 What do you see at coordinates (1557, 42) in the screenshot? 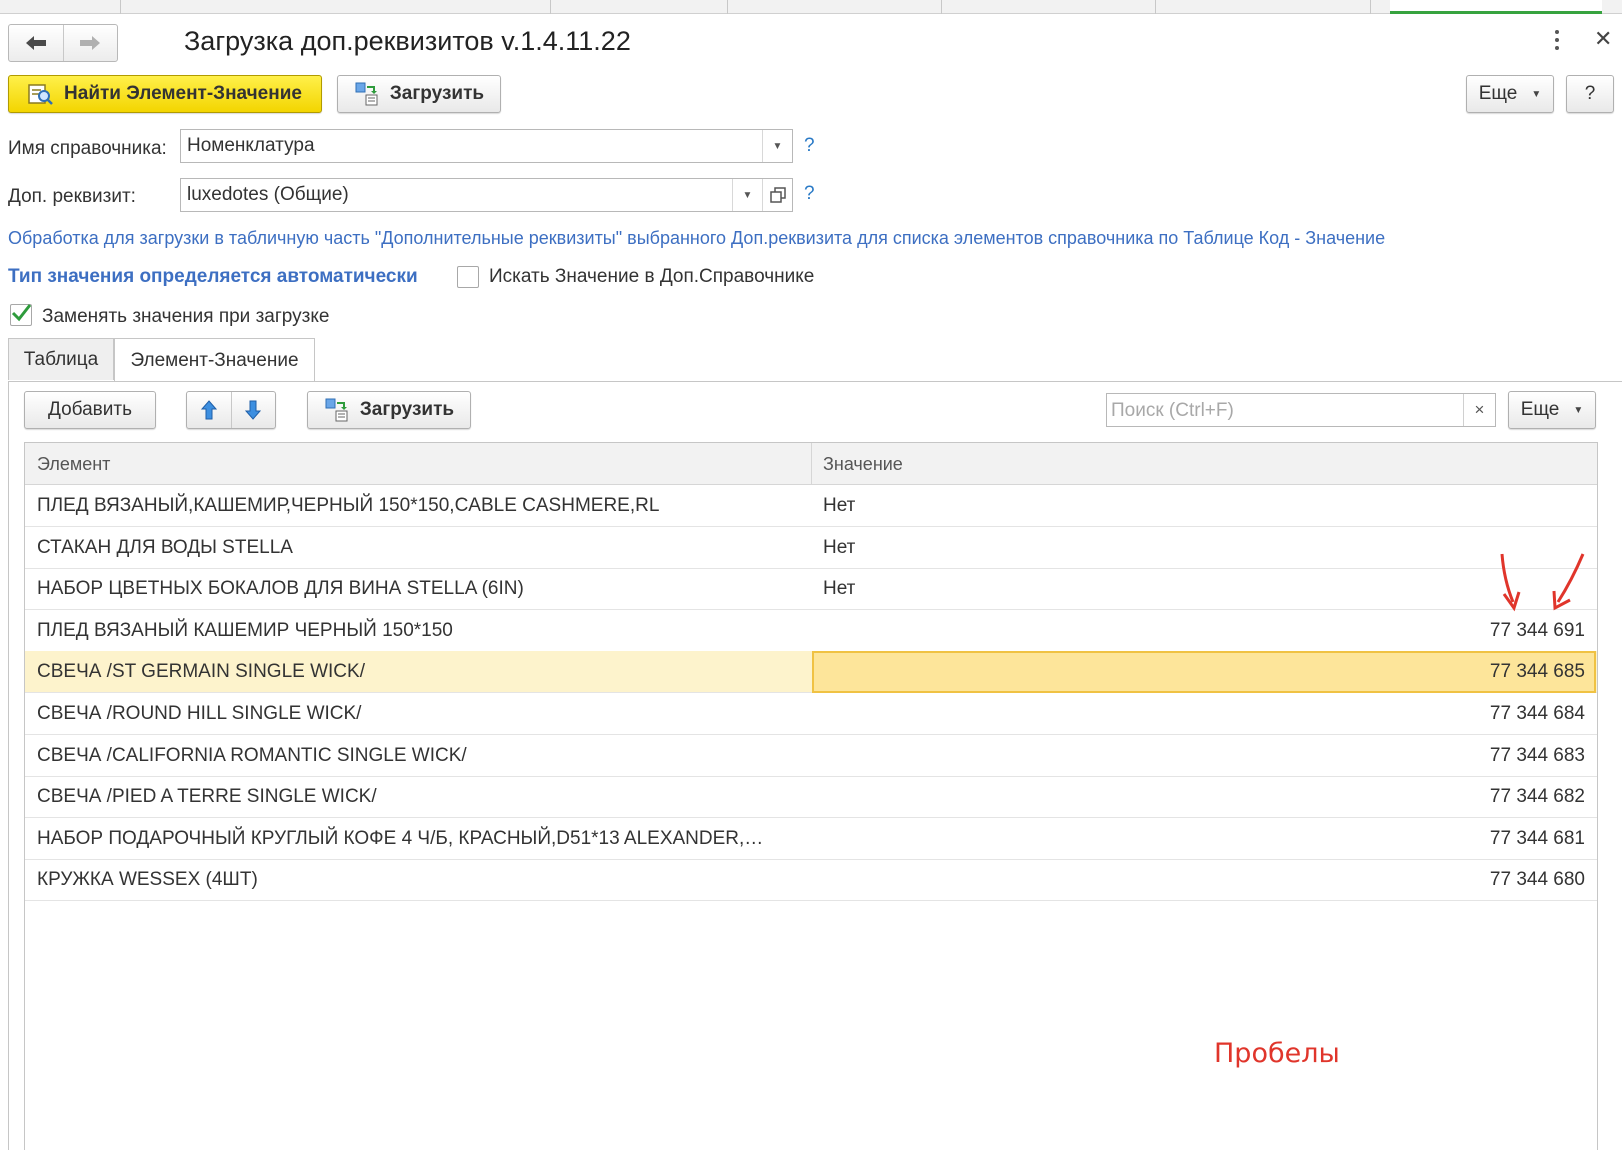
I see `kebab-menu-icon` at bounding box center [1557, 42].